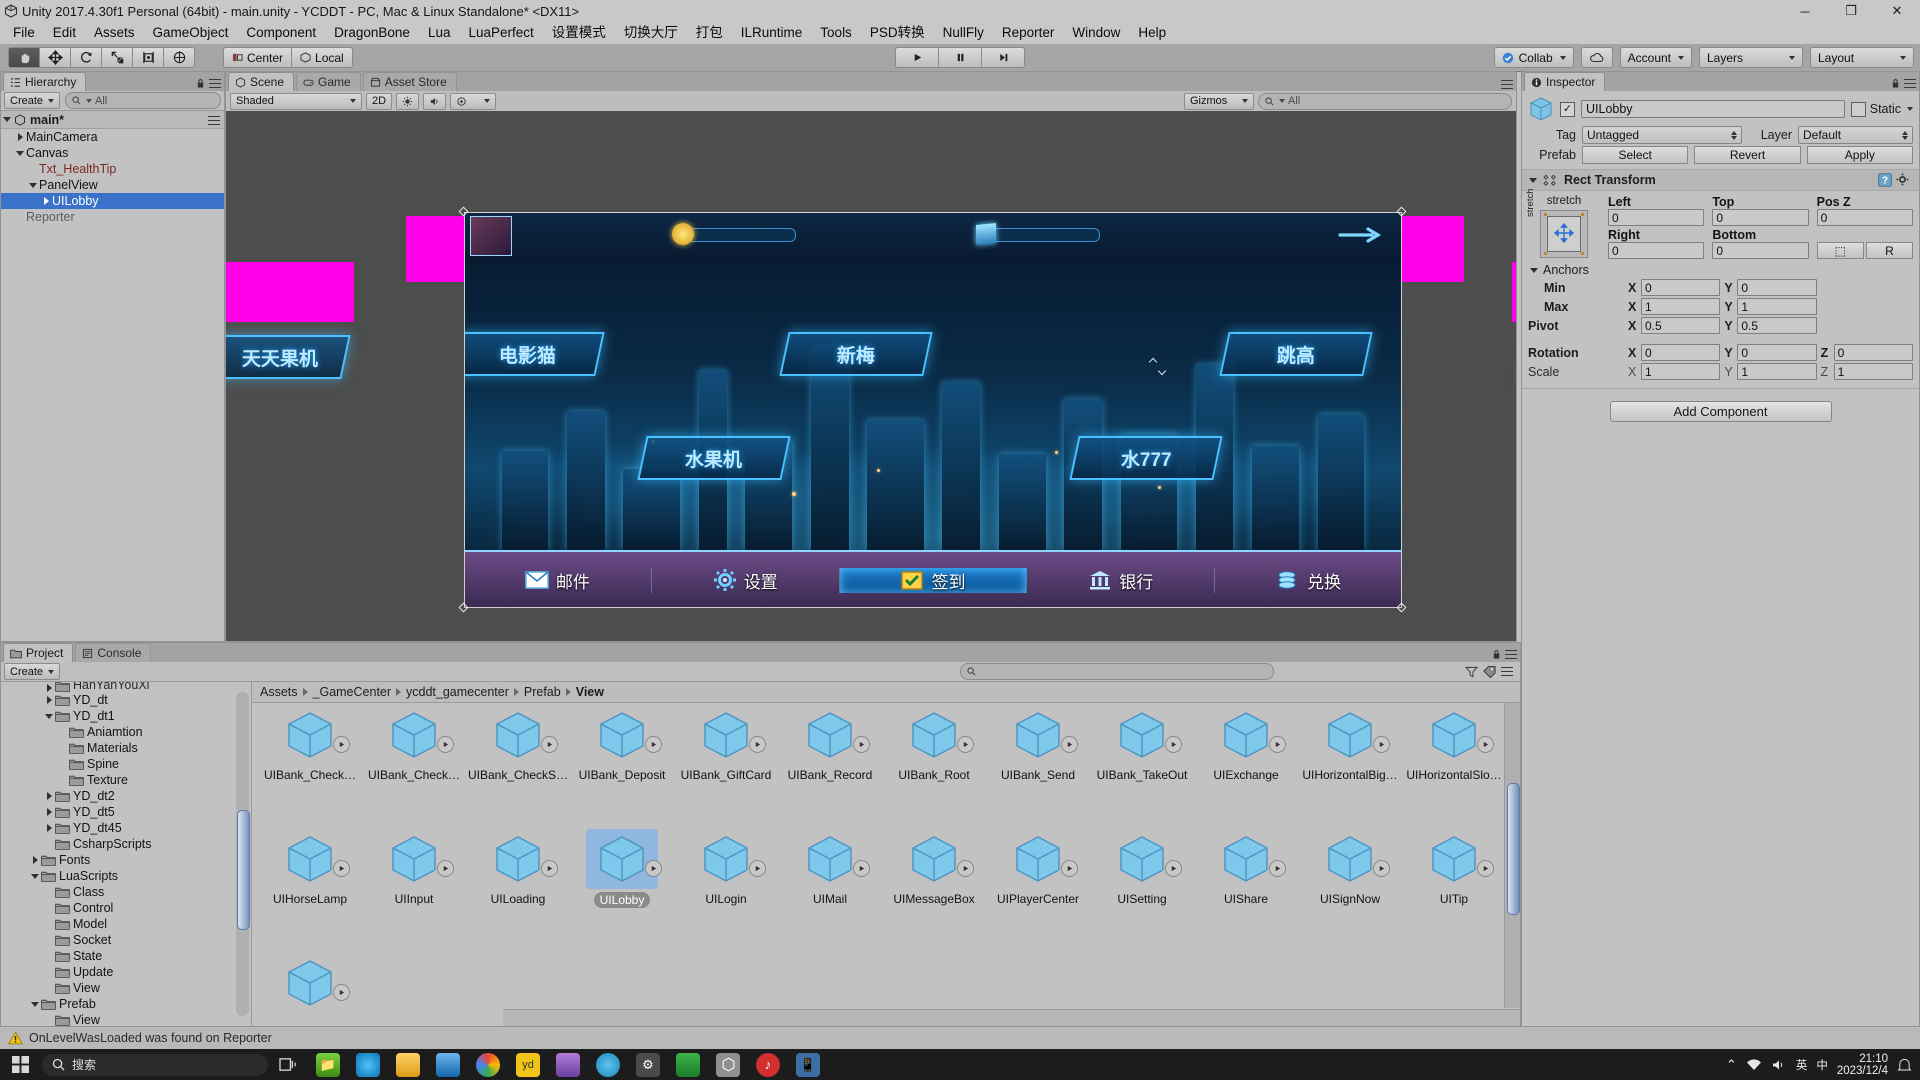 This screenshot has height=1080, width=1920. What do you see at coordinates (1903, 180) in the screenshot?
I see `gear-icon` at bounding box center [1903, 180].